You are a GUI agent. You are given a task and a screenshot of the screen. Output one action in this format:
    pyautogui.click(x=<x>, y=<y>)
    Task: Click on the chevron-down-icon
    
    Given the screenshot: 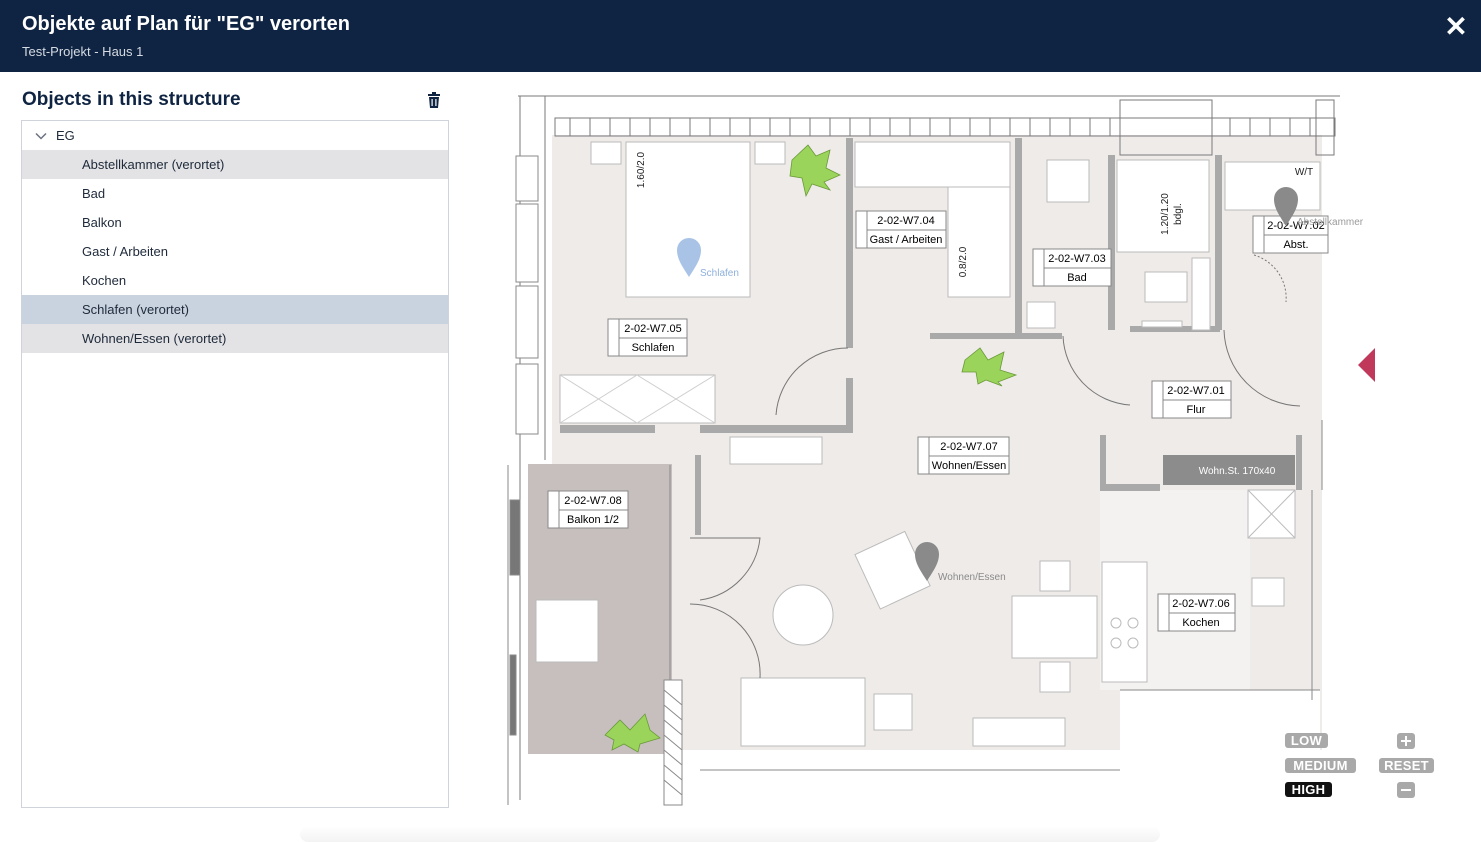 What is the action you would take?
    pyautogui.click(x=41, y=136)
    